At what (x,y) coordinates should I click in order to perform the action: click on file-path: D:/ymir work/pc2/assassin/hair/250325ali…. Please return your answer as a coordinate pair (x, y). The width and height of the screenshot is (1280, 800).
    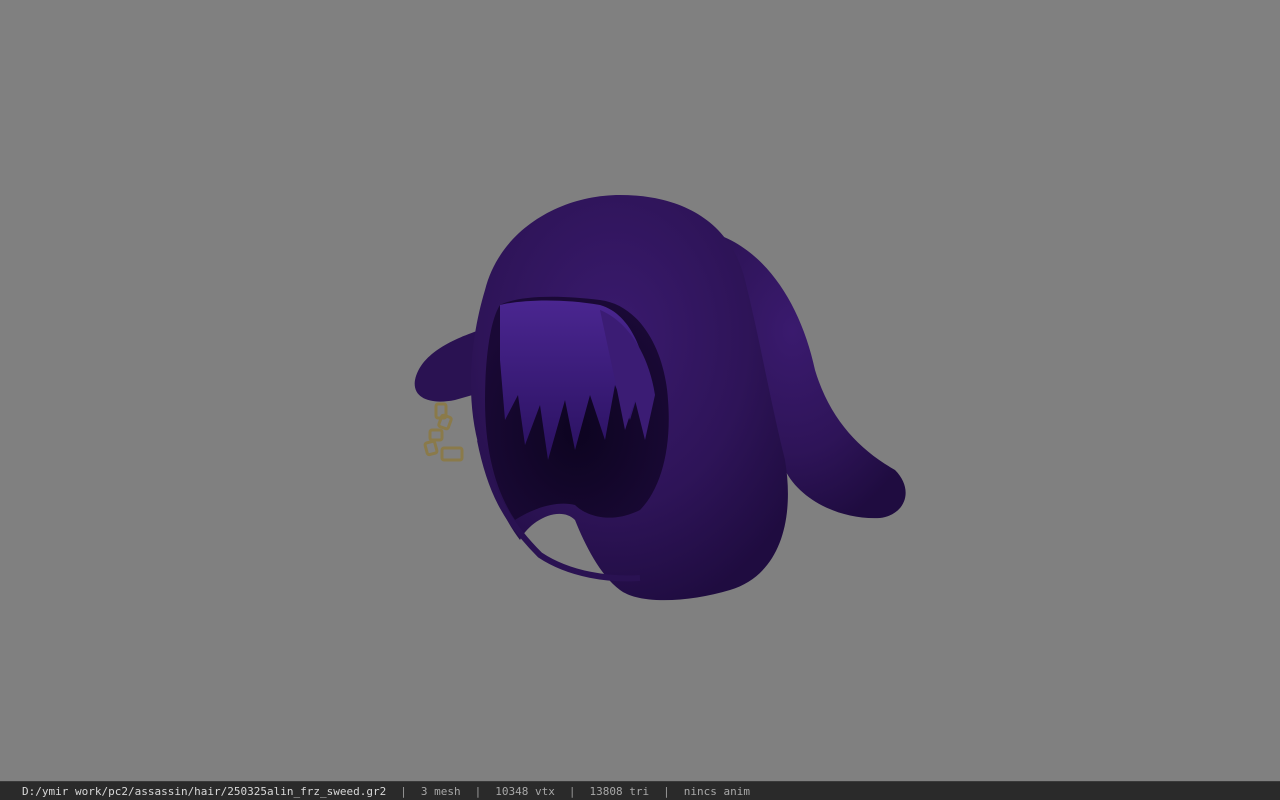
    Looking at the image, I should click on (204, 791).